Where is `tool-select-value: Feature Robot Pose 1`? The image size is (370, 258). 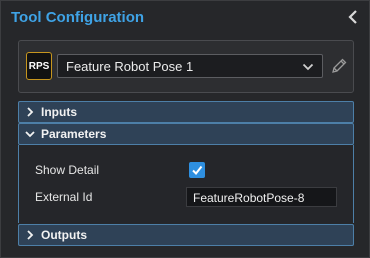 tool-select-value: Feature Robot Pose 1 is located at coordinates (130, 66).